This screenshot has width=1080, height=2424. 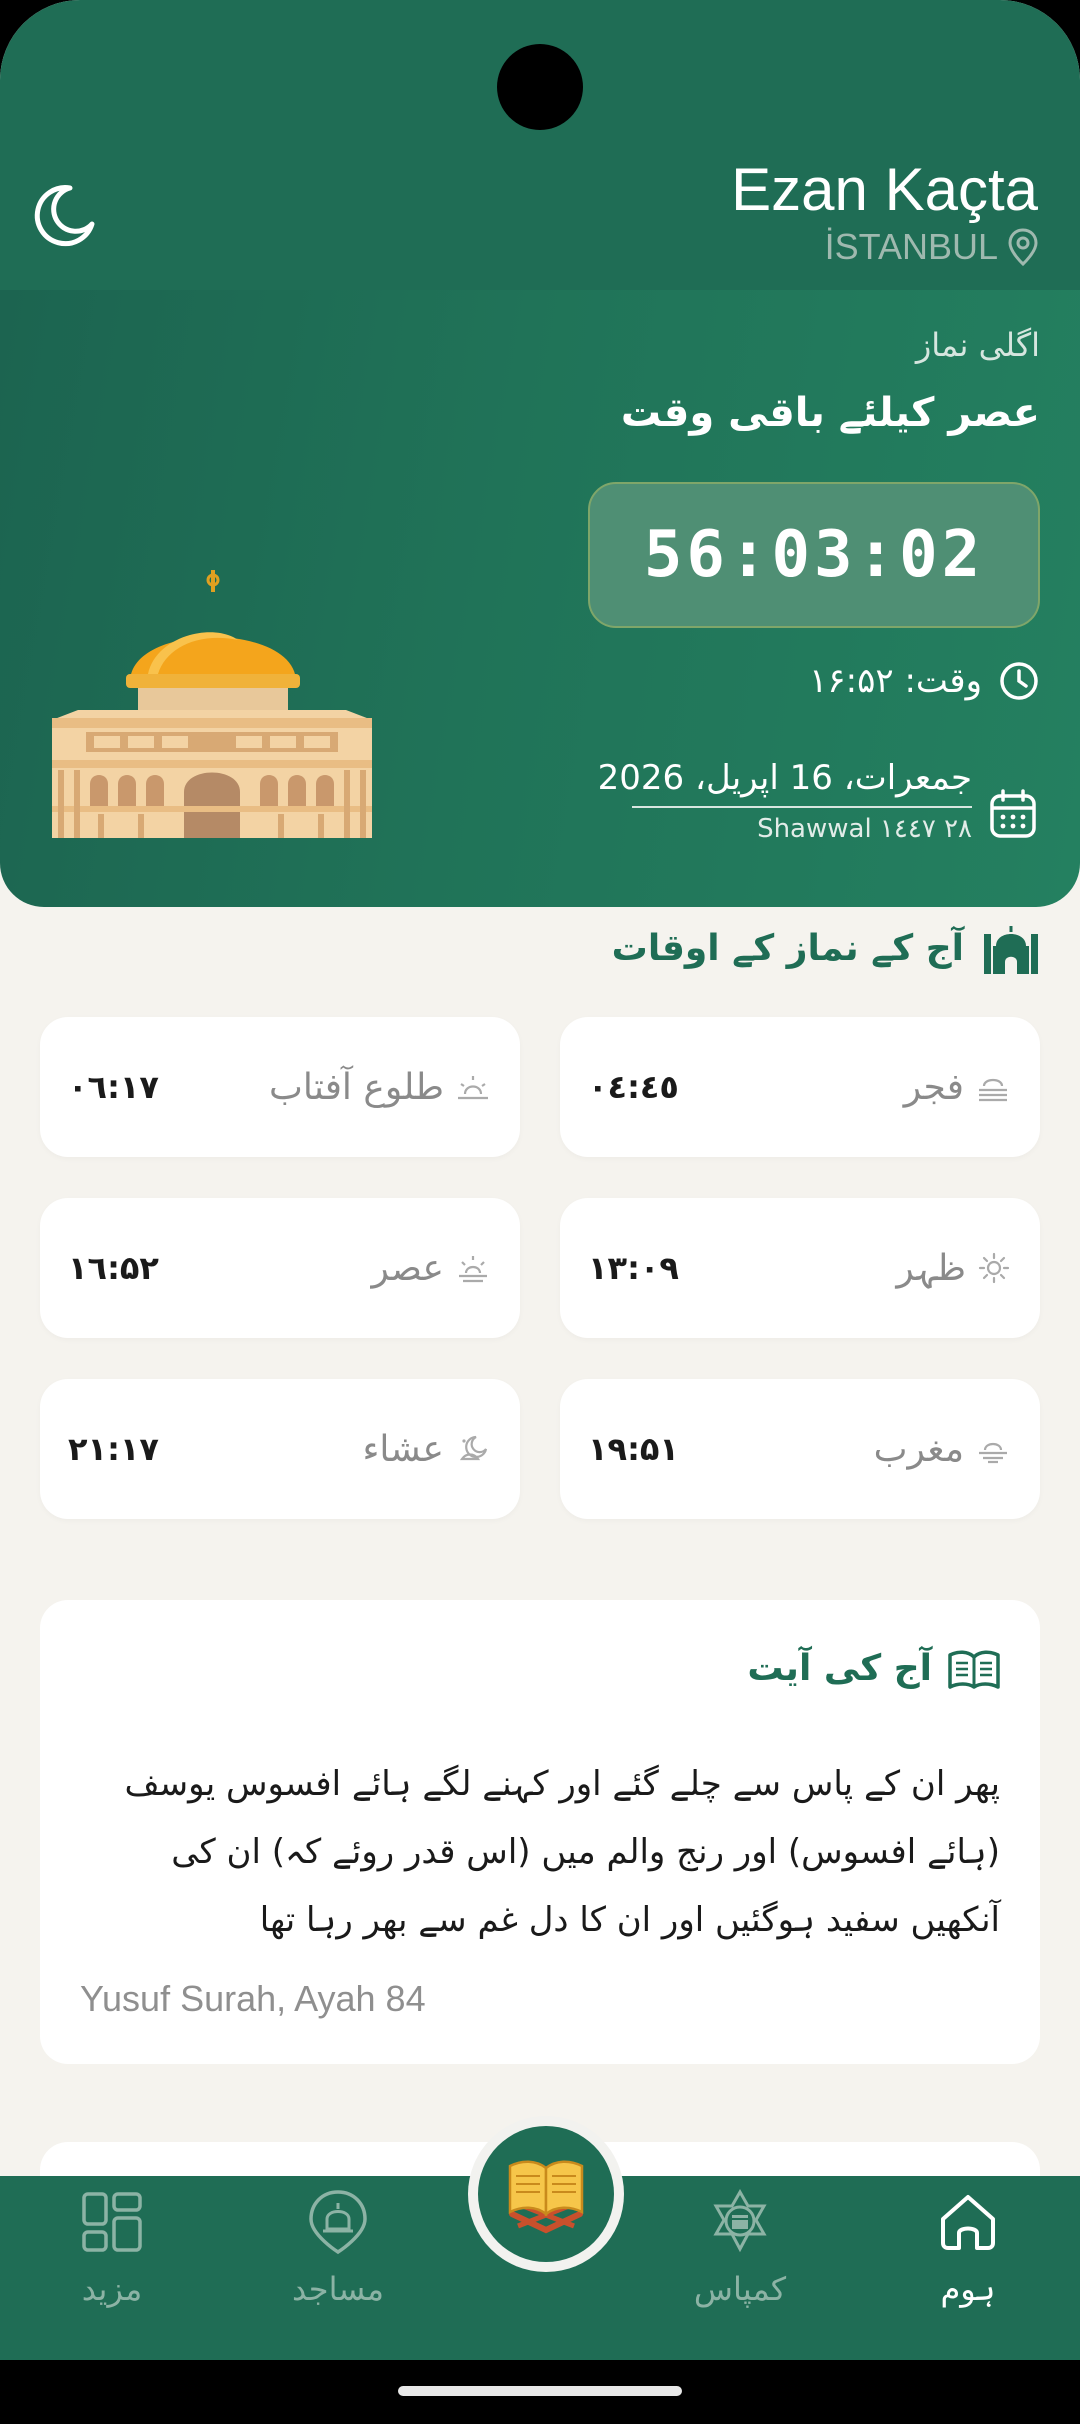 I want to click on nav-more-label: مزید, so click(x=112, y=2289).